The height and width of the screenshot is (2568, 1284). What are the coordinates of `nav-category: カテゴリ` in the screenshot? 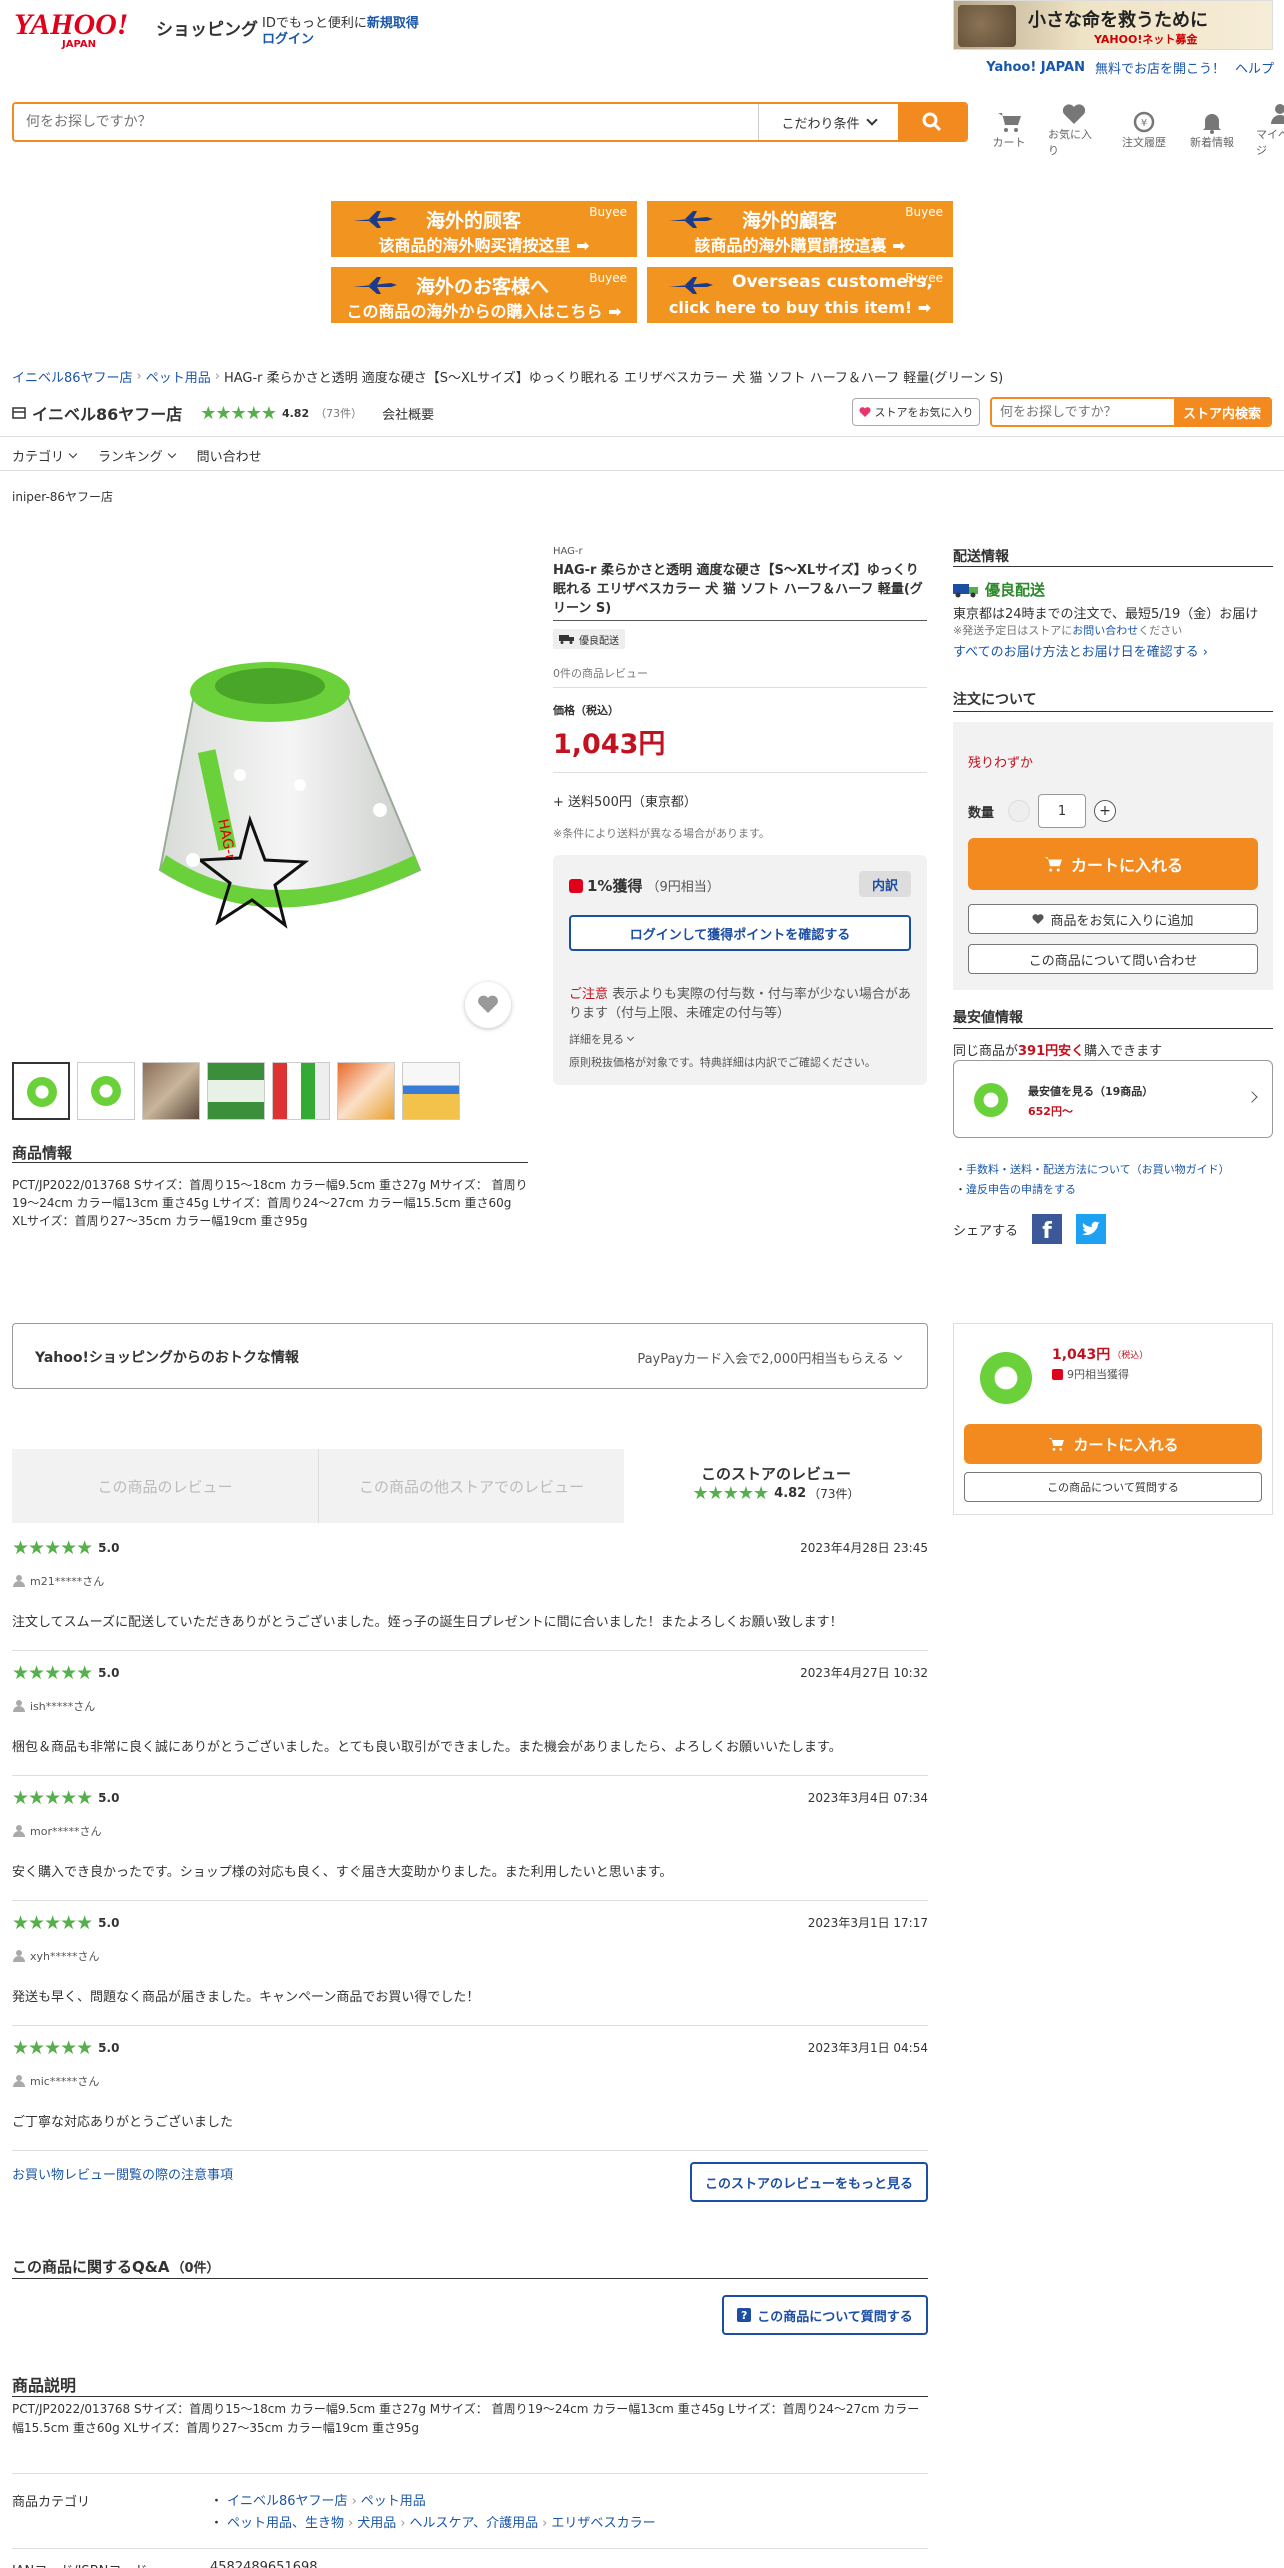 It's located at (45, 455).